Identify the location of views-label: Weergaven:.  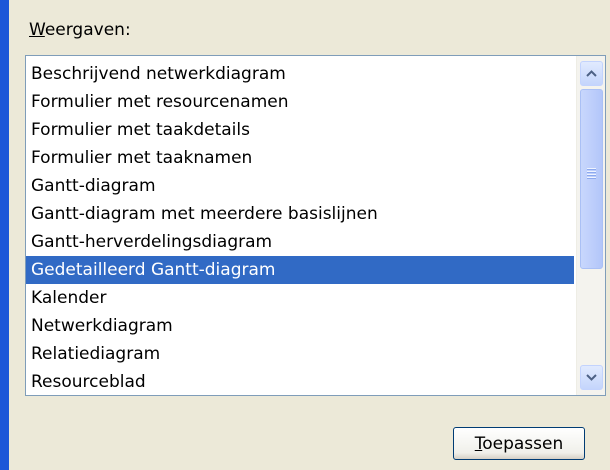
(80, 30).